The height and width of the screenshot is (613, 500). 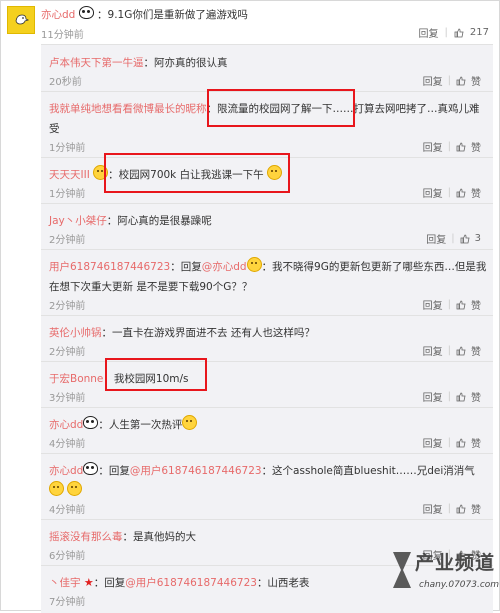 What do you see at coordinates (402, 570) in the screenshot?
I see `watermark-logo-icon` at bounding box center [402, 570].